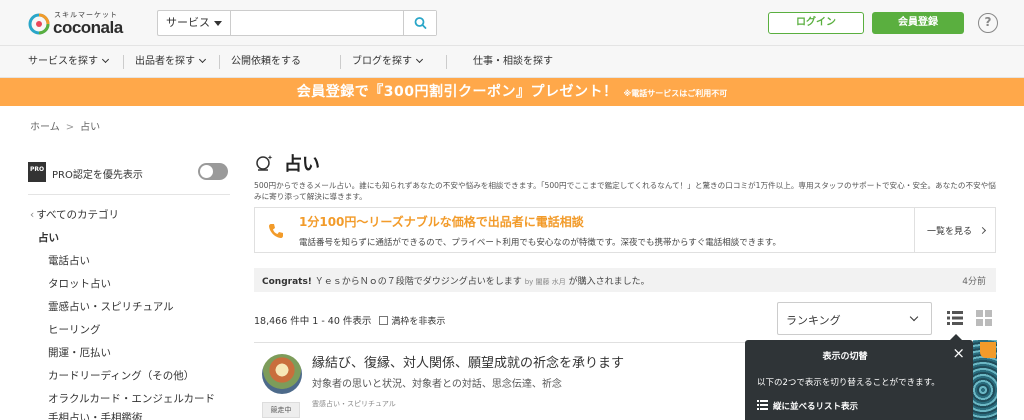 The width and height of the screenshot is (1024, 420). Describe the element at coordinates (313, 321) in the screenshot. I see `result-count: 18,466 件中 1 - 40 件表示` at that location.